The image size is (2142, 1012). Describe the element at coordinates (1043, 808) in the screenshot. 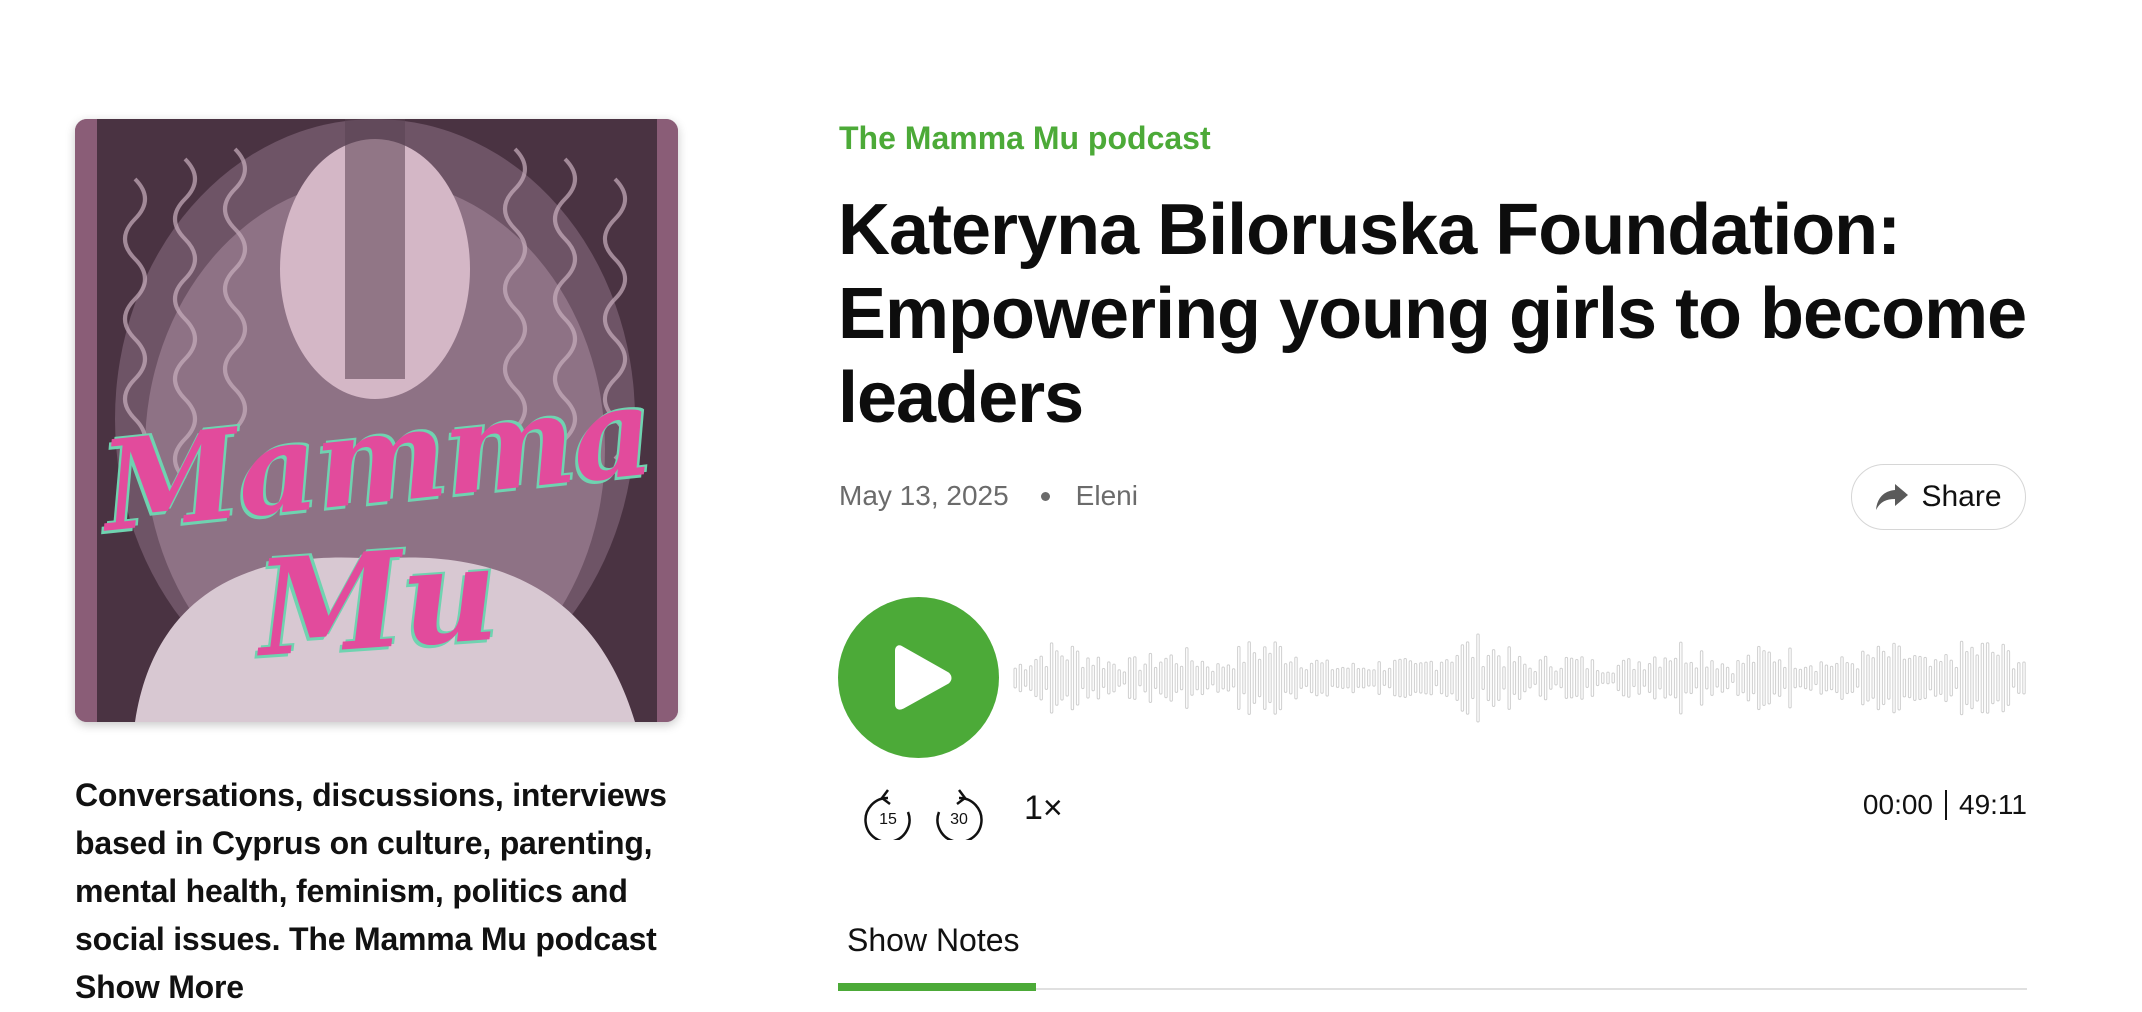

I see `playback-speed-button: 1×` at that location.